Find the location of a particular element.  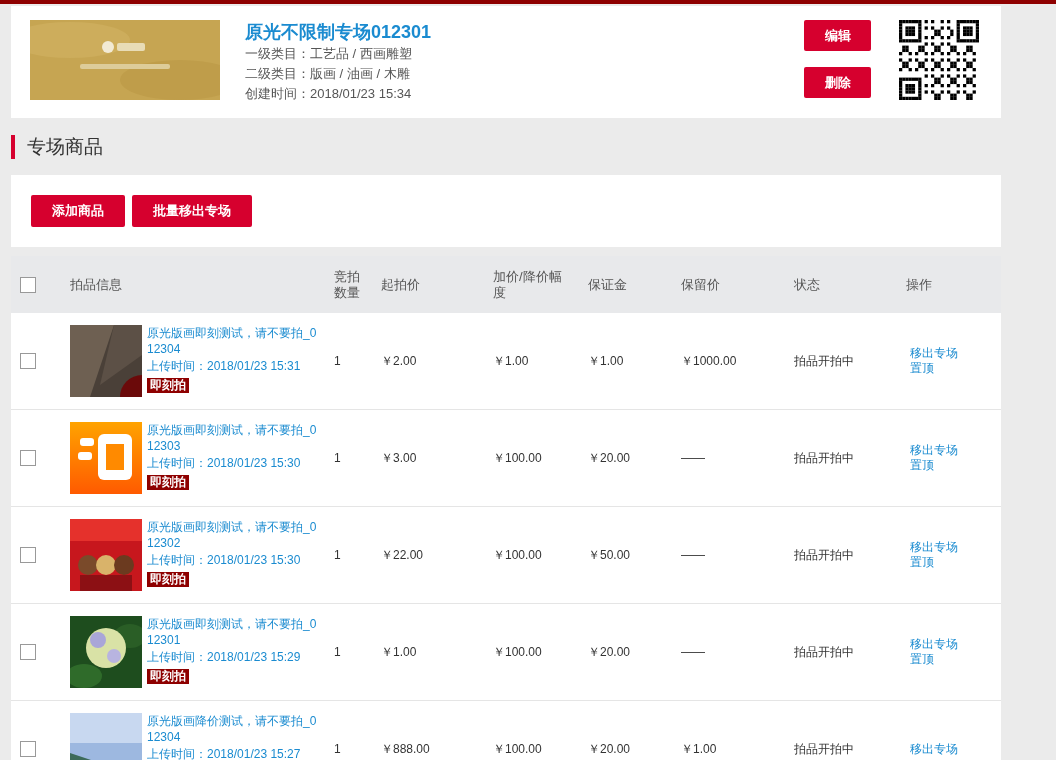

meta-value: 2018/01/23 15:34 is located at coordinates (361, 94).